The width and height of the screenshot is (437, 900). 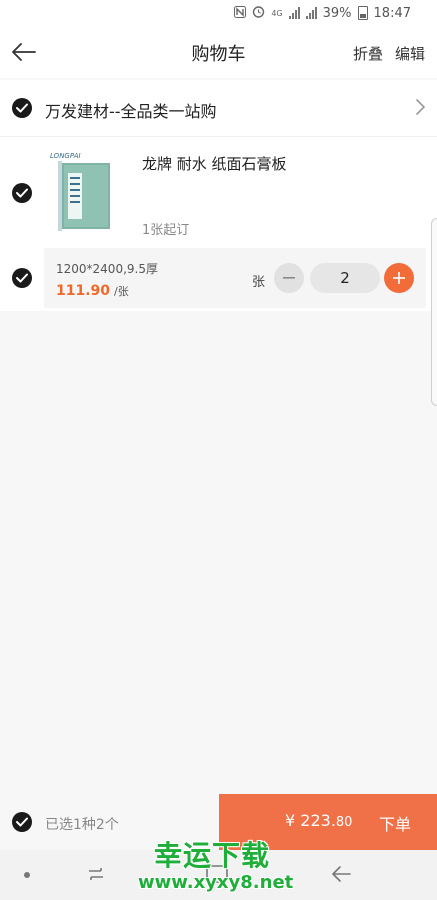 What do you see at coordinates (65, 156) in the screenshot?
I see `product-image-brand: LONGPAI` at bounding box center [65, 156].